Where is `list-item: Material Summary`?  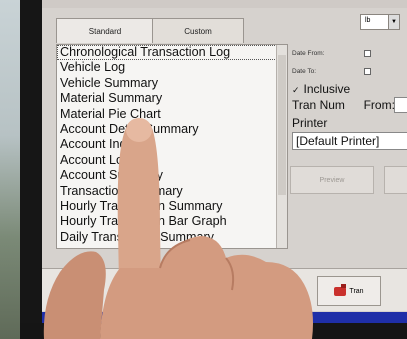
list-item: Material Summary is located at coordinates (172, 98).